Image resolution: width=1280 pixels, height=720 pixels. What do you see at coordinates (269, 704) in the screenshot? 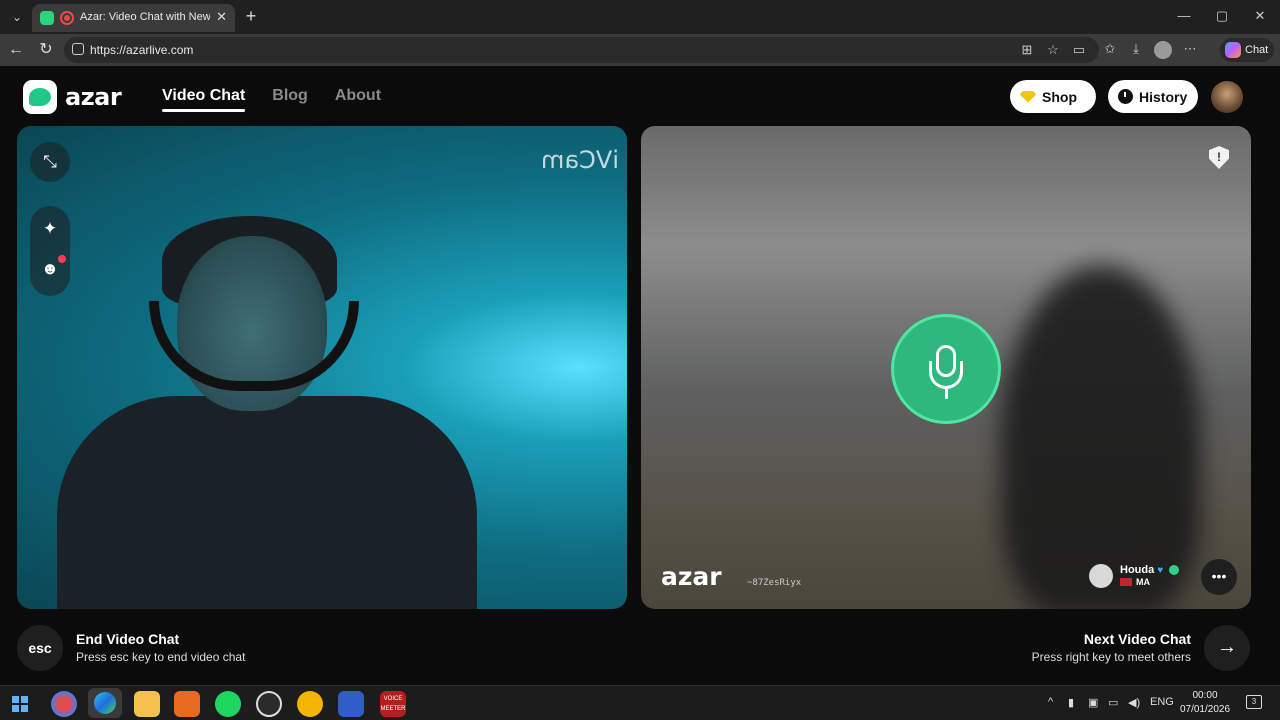
I see `clock-app-icon` at bounding box center [269, 704].